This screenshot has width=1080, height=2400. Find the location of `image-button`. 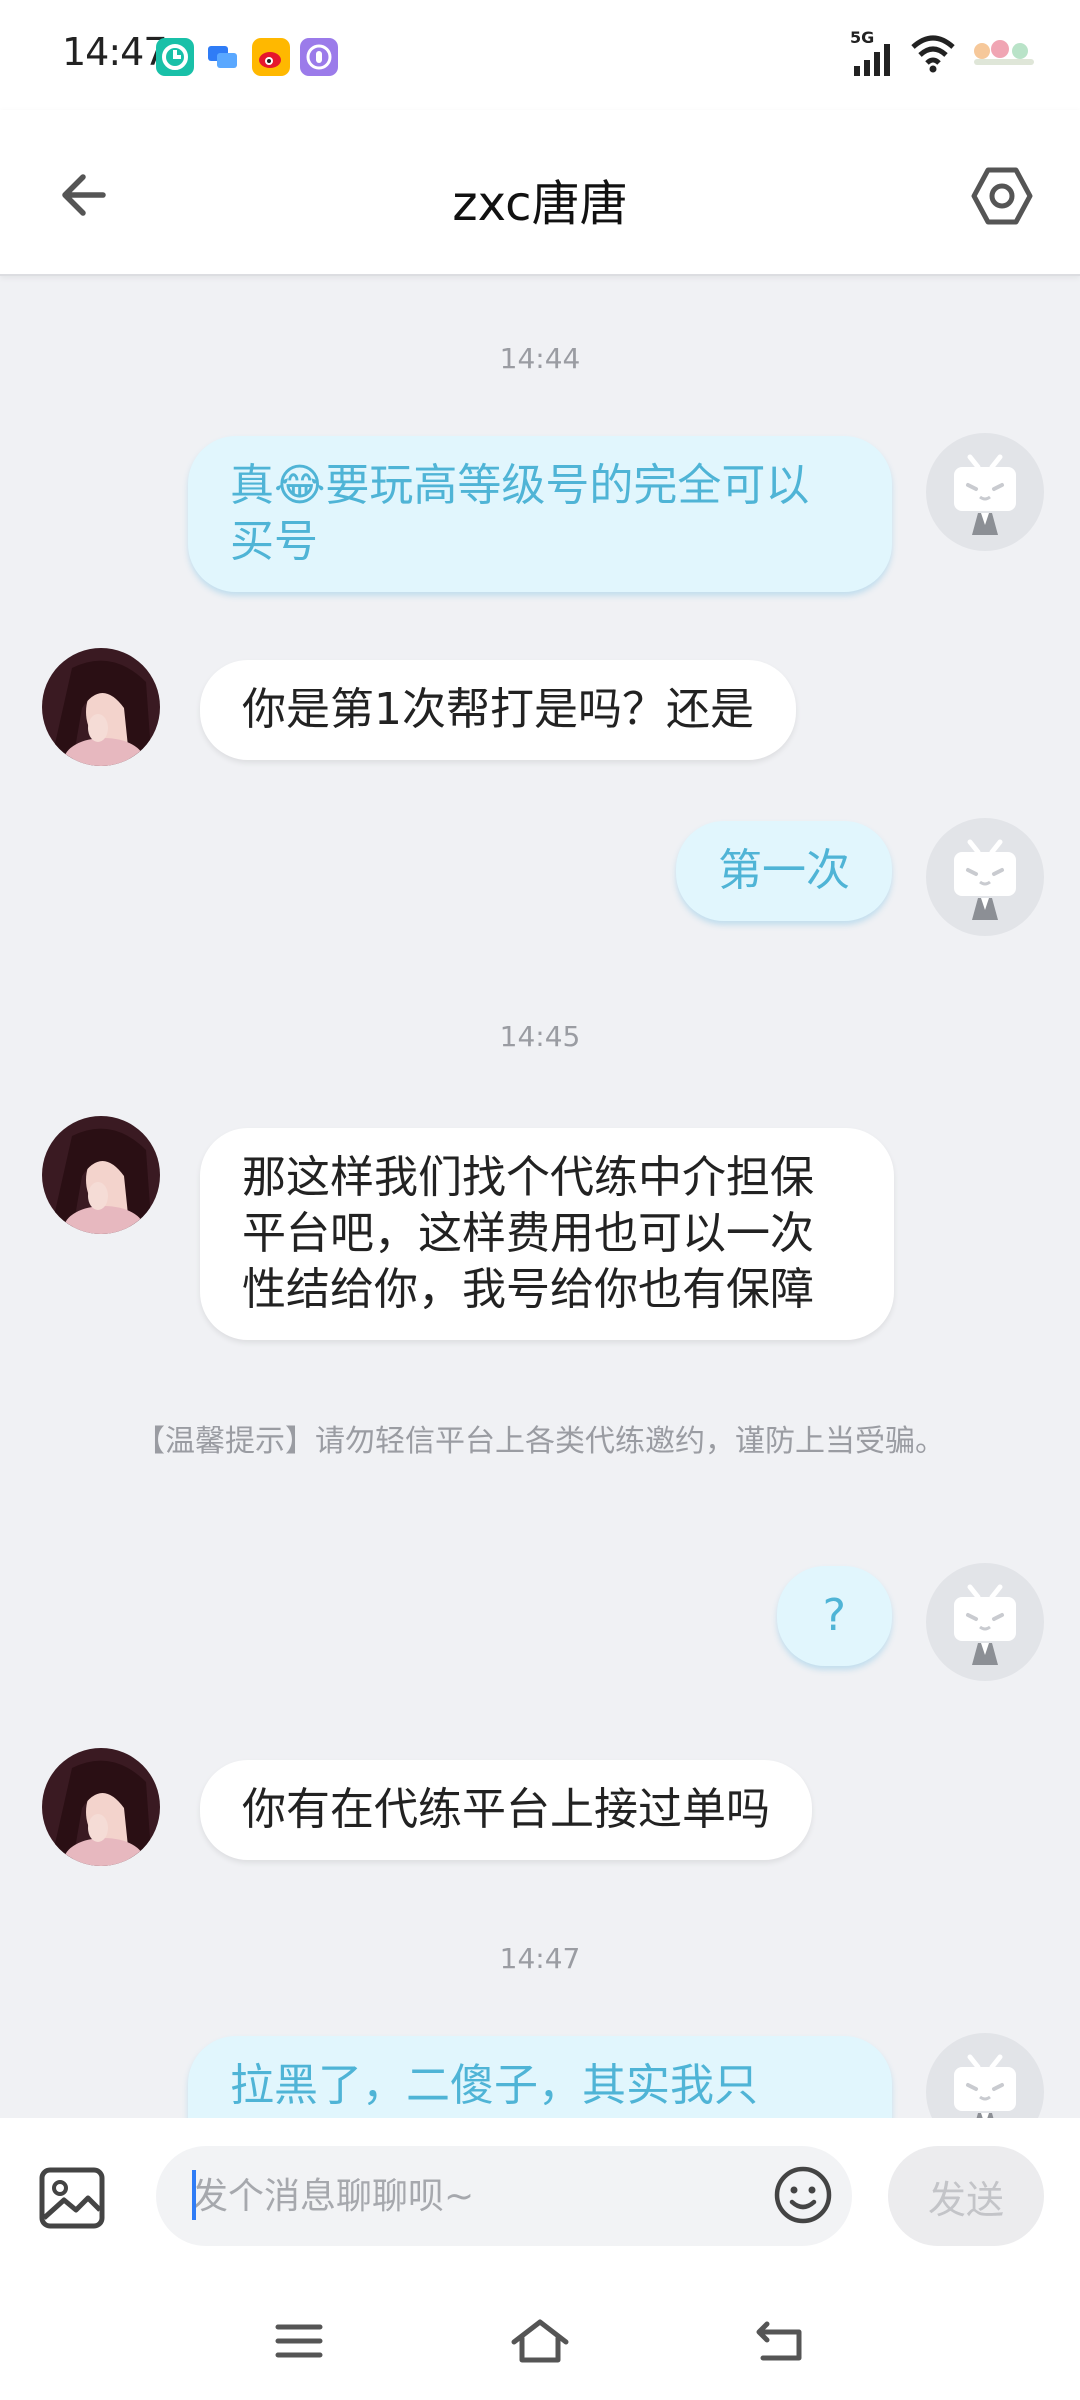

image-button is located at coordinates (72, 2198).